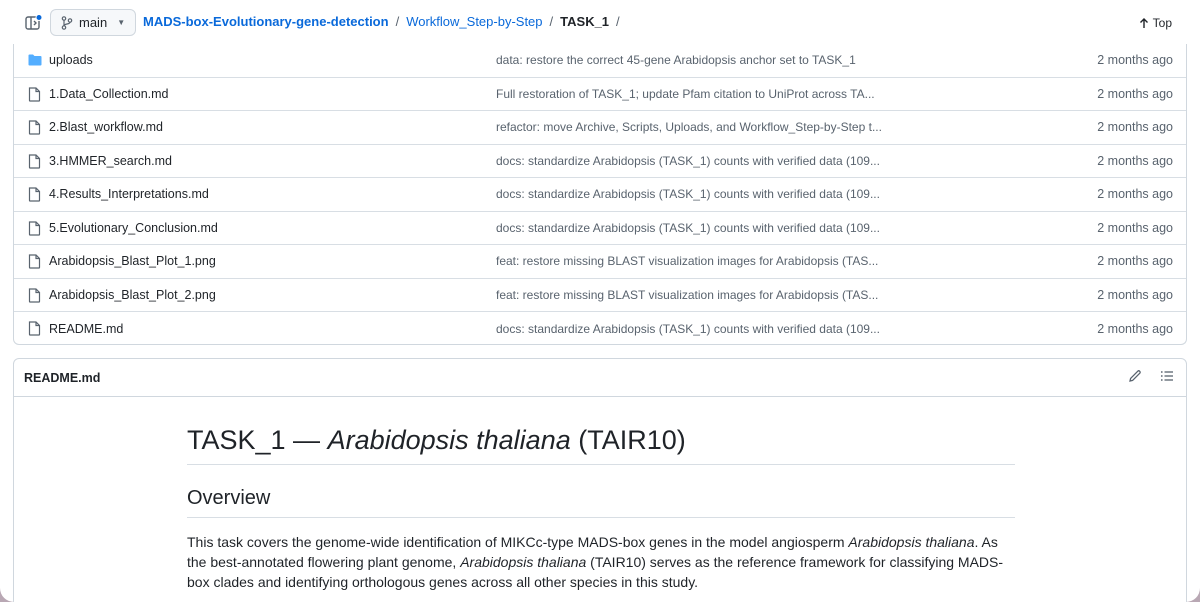 The width and height of the screenshot is (1200, 602). What do you see at coordinates (474, 21) in the screenshot?
I see `breadcrumb-folder-link: Workflow_Step-by-Step` at bounding box center [474, 21].